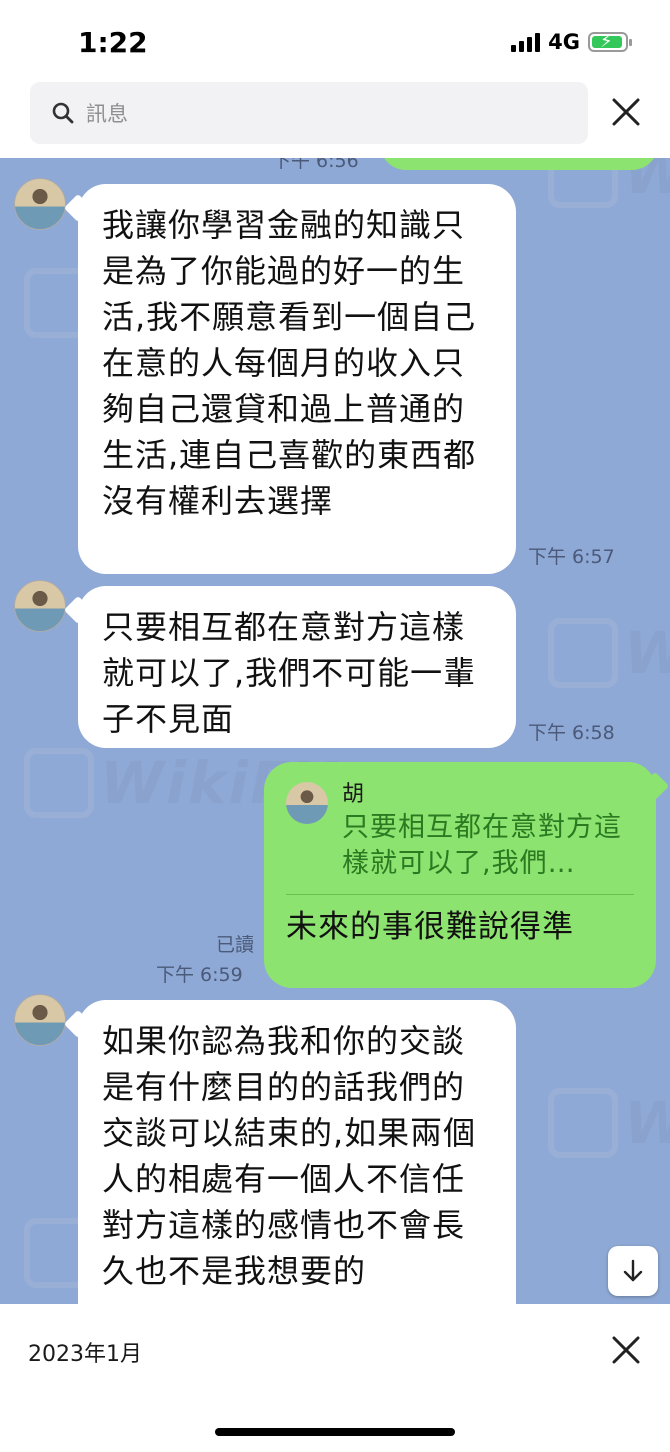 The image size is (670, 1452). I want to click on message-time: 下午 6:56, so click(315, 165).